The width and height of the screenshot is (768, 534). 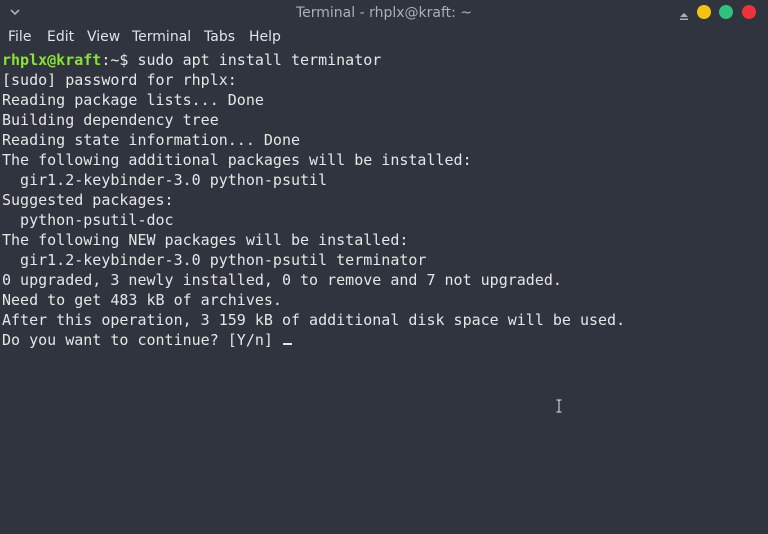 I want to click on output-line: gir1.2-keybinder-3.0 python-psutil, so click(x=165, y=180).